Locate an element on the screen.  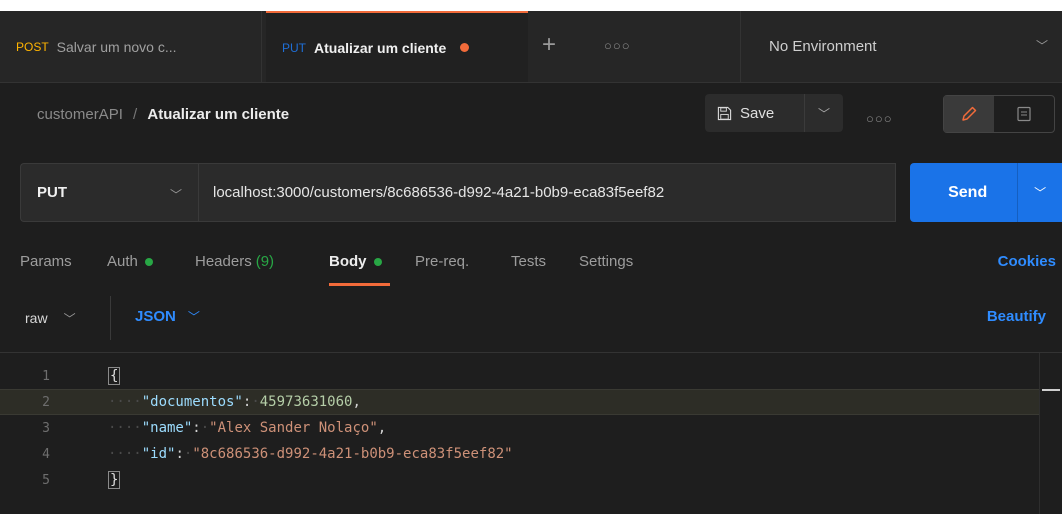
tab-headers: Headers (9) is located at coordinates (234, 261).